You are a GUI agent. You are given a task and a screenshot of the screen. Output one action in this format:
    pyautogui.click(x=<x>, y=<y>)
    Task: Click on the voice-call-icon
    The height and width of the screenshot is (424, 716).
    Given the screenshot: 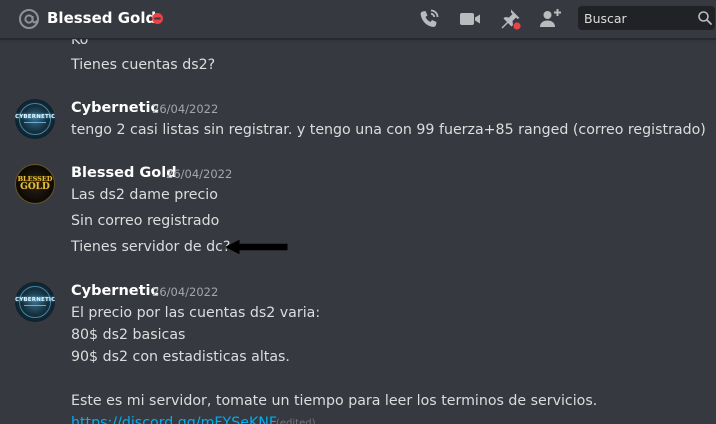 What is the action you would take?
    pyautogui.click(x=429, y=19)
    